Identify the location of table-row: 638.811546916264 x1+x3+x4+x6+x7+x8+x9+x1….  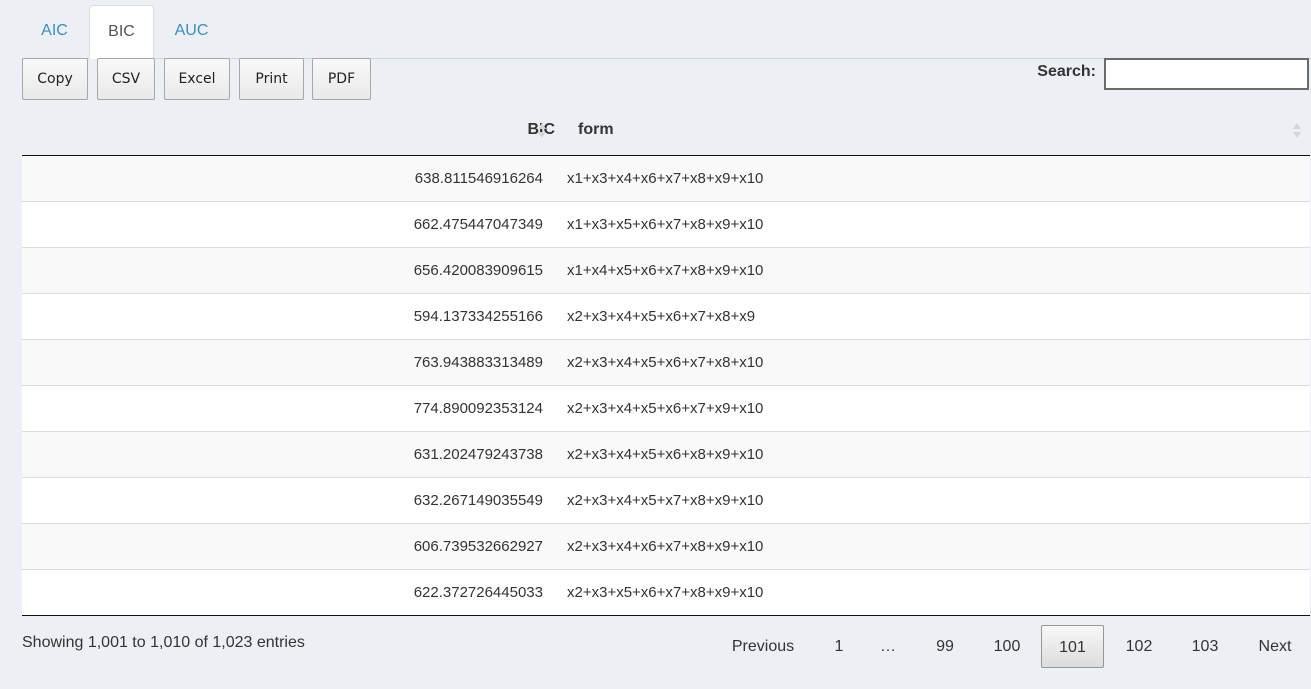
(666, 179).